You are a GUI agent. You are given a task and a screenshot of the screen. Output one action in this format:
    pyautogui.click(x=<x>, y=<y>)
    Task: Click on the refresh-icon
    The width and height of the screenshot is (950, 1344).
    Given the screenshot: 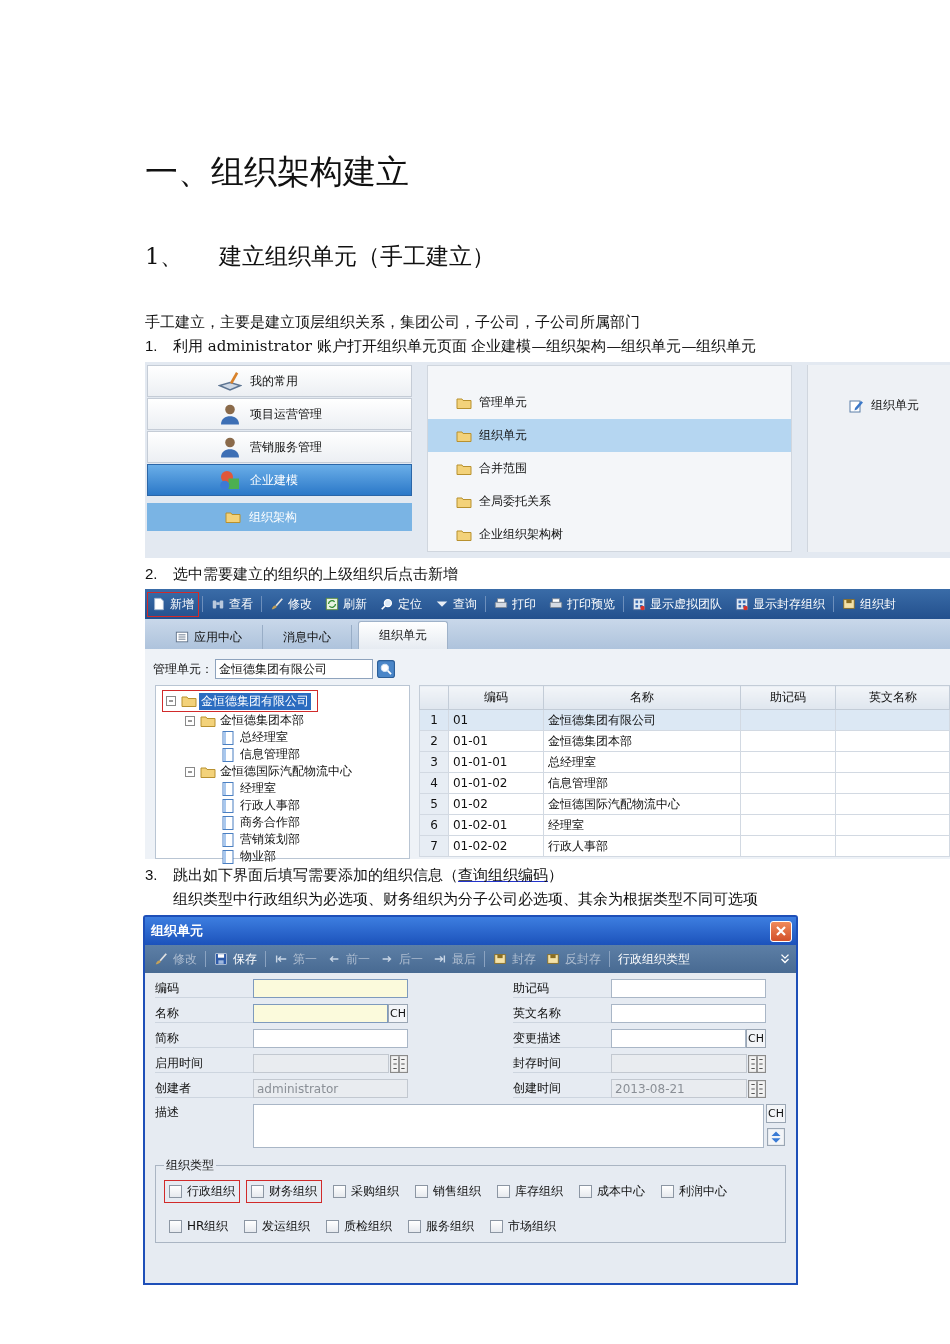 What is the action you would take?
    pyautogui.click(x=332, y=604)
    